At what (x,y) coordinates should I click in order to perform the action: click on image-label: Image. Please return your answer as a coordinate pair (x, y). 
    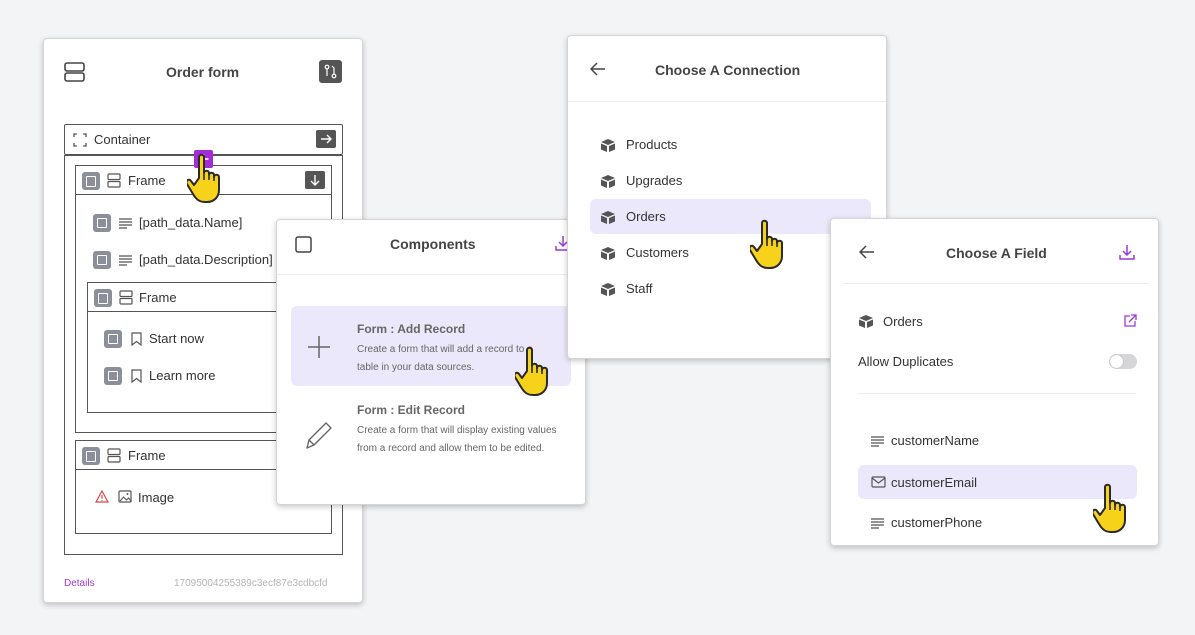
    Looking at the image, I should click on (156, 497).